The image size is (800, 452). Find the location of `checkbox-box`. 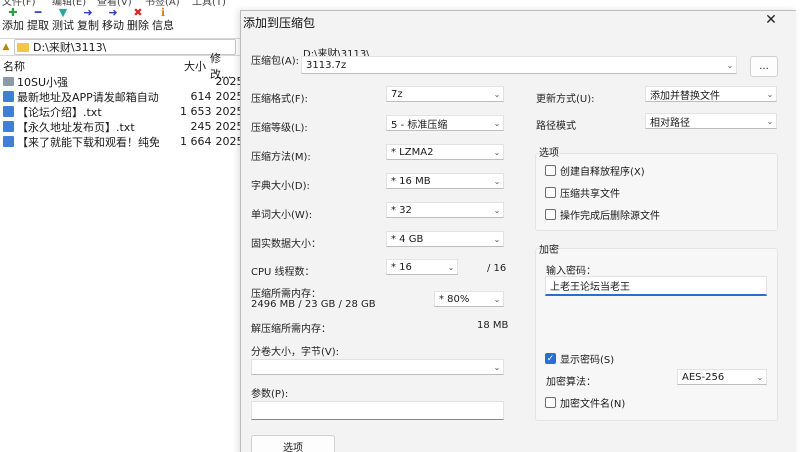

checkbox-box is located at coordinates (550, 402).